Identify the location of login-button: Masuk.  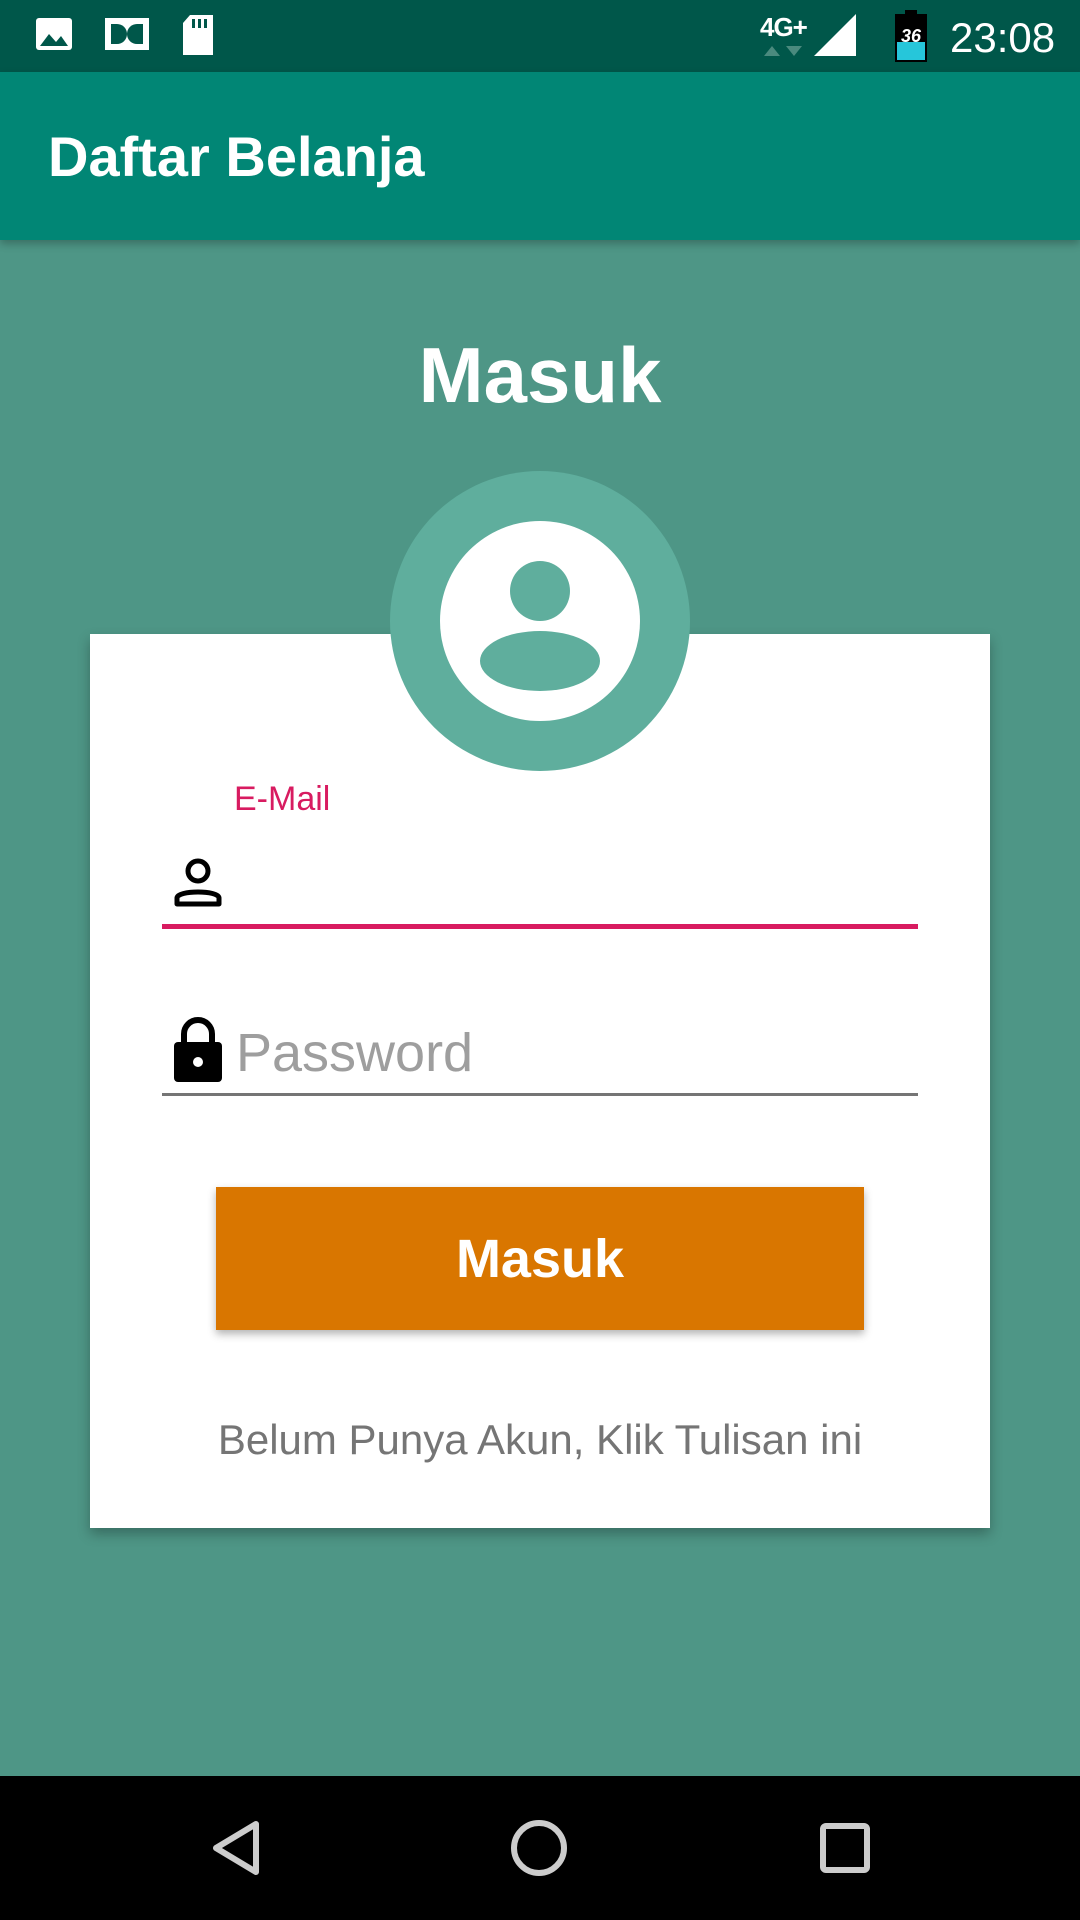
(540, 1258).